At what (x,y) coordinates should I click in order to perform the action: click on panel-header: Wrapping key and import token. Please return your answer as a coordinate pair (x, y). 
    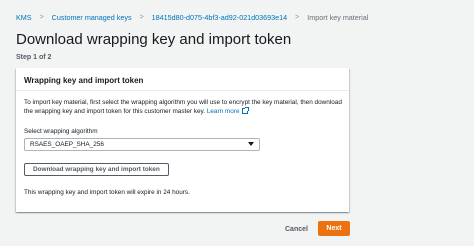
    Looking at the image, I should click on (182, 79).